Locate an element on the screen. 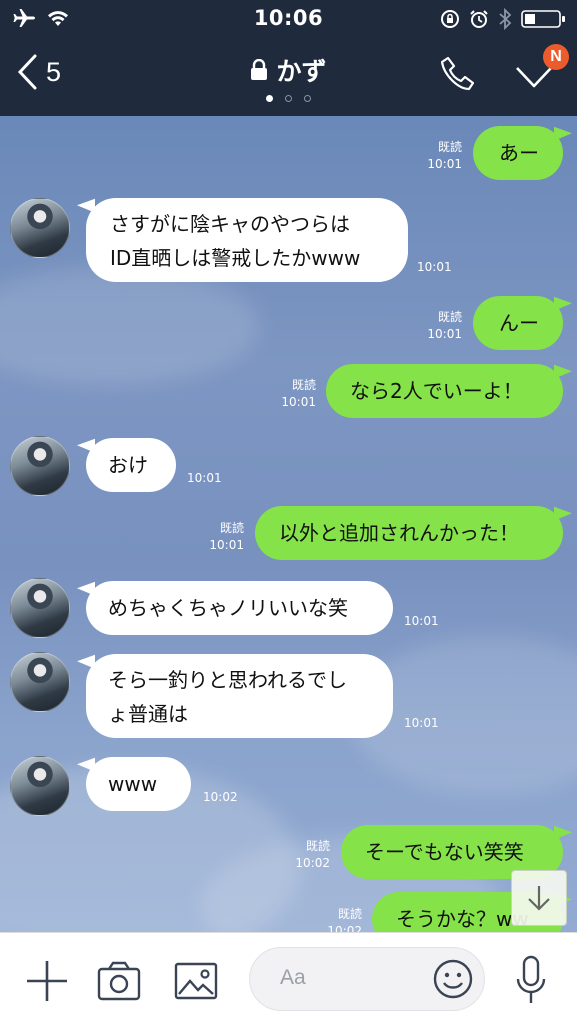 The image size is (577, 1024). page-indicator is located at coordinates (288, 98).